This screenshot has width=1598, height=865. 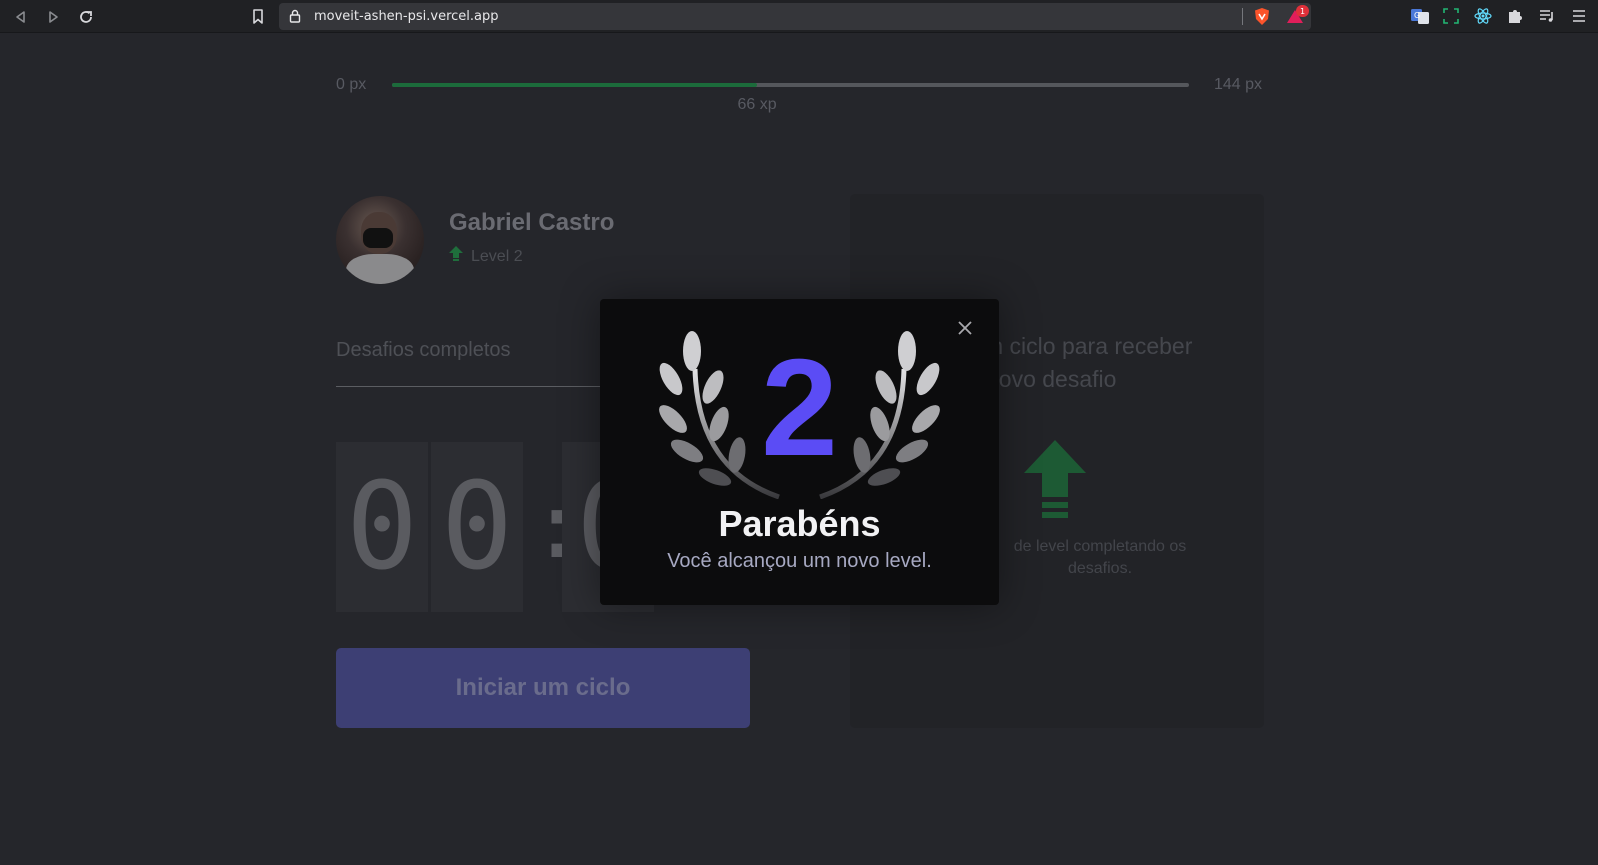 I want to click on reload-icon, so click(x=86, y=17).